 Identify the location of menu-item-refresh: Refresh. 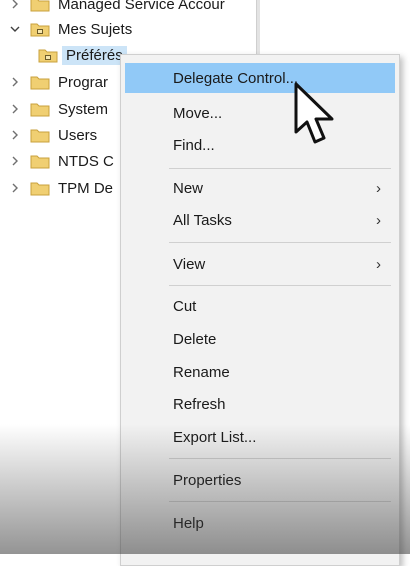
(260, 404).